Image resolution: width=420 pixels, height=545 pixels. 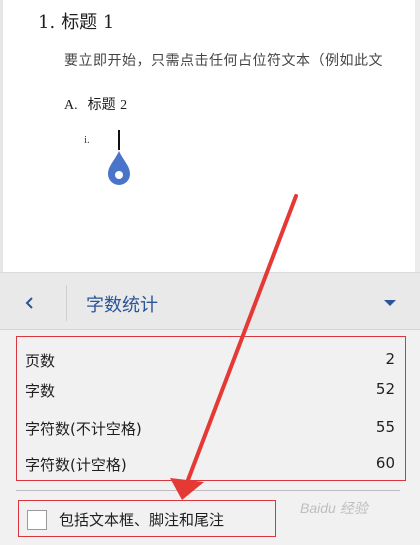 I want to click on stat-value: 55, so click(x=385, y=427).